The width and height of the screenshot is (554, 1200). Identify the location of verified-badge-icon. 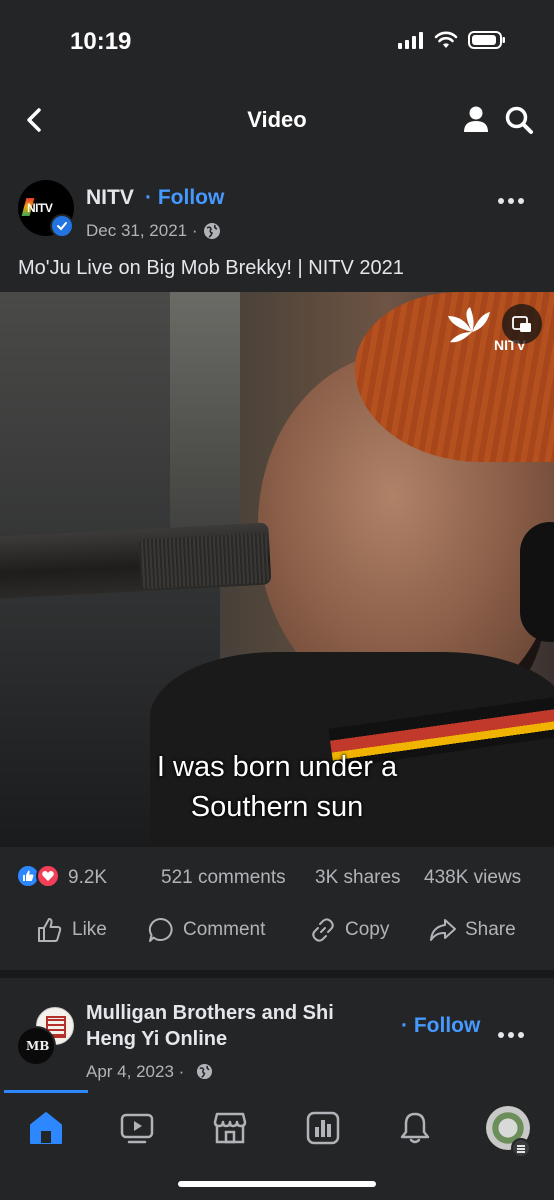
(62, 226).